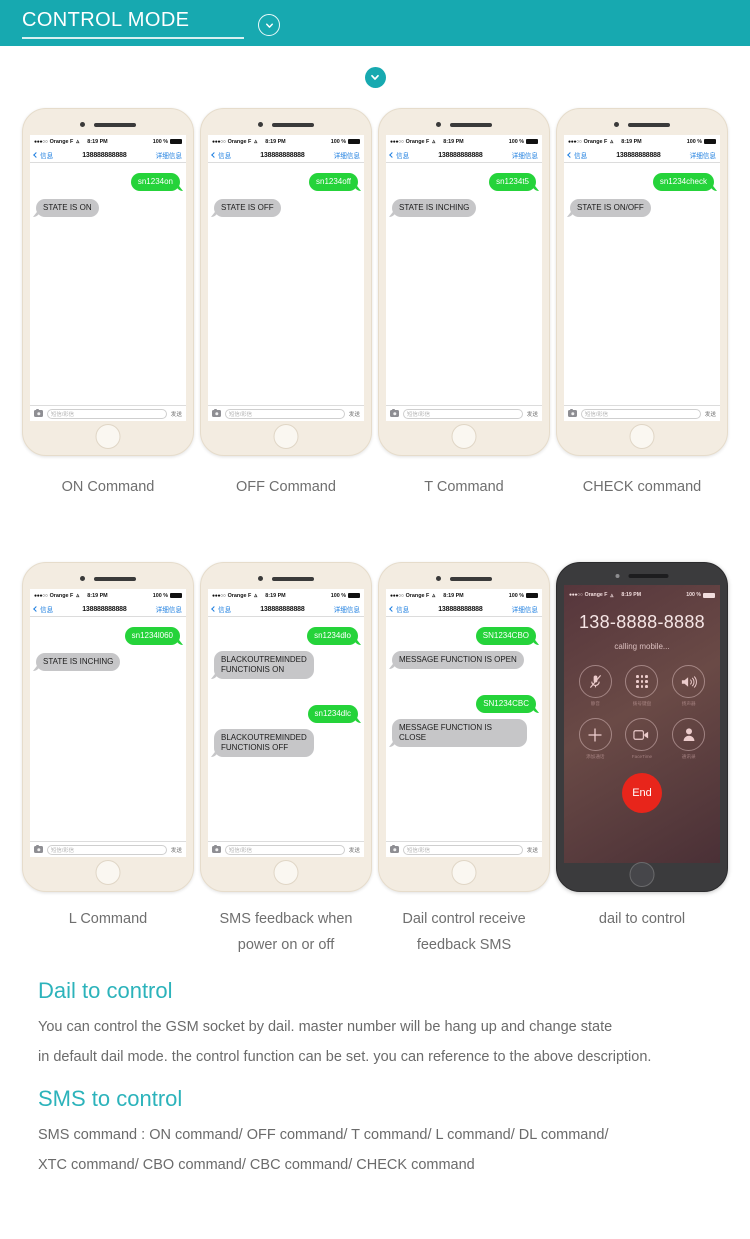  Describe the element at coordinates (689, 734) in the screenshot. I see `contacts-icon` at that location.